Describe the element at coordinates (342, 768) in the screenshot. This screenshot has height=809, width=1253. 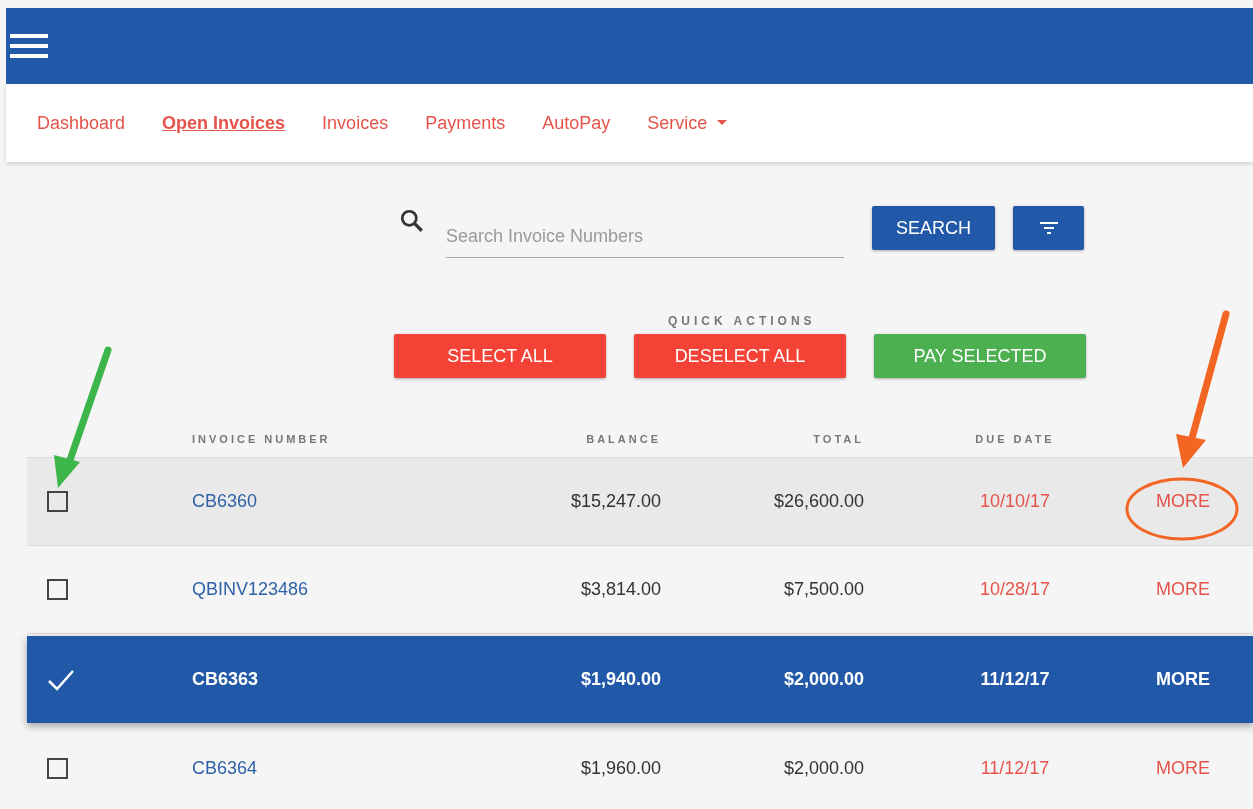
I see `invoice-link: CB6364` at that location.